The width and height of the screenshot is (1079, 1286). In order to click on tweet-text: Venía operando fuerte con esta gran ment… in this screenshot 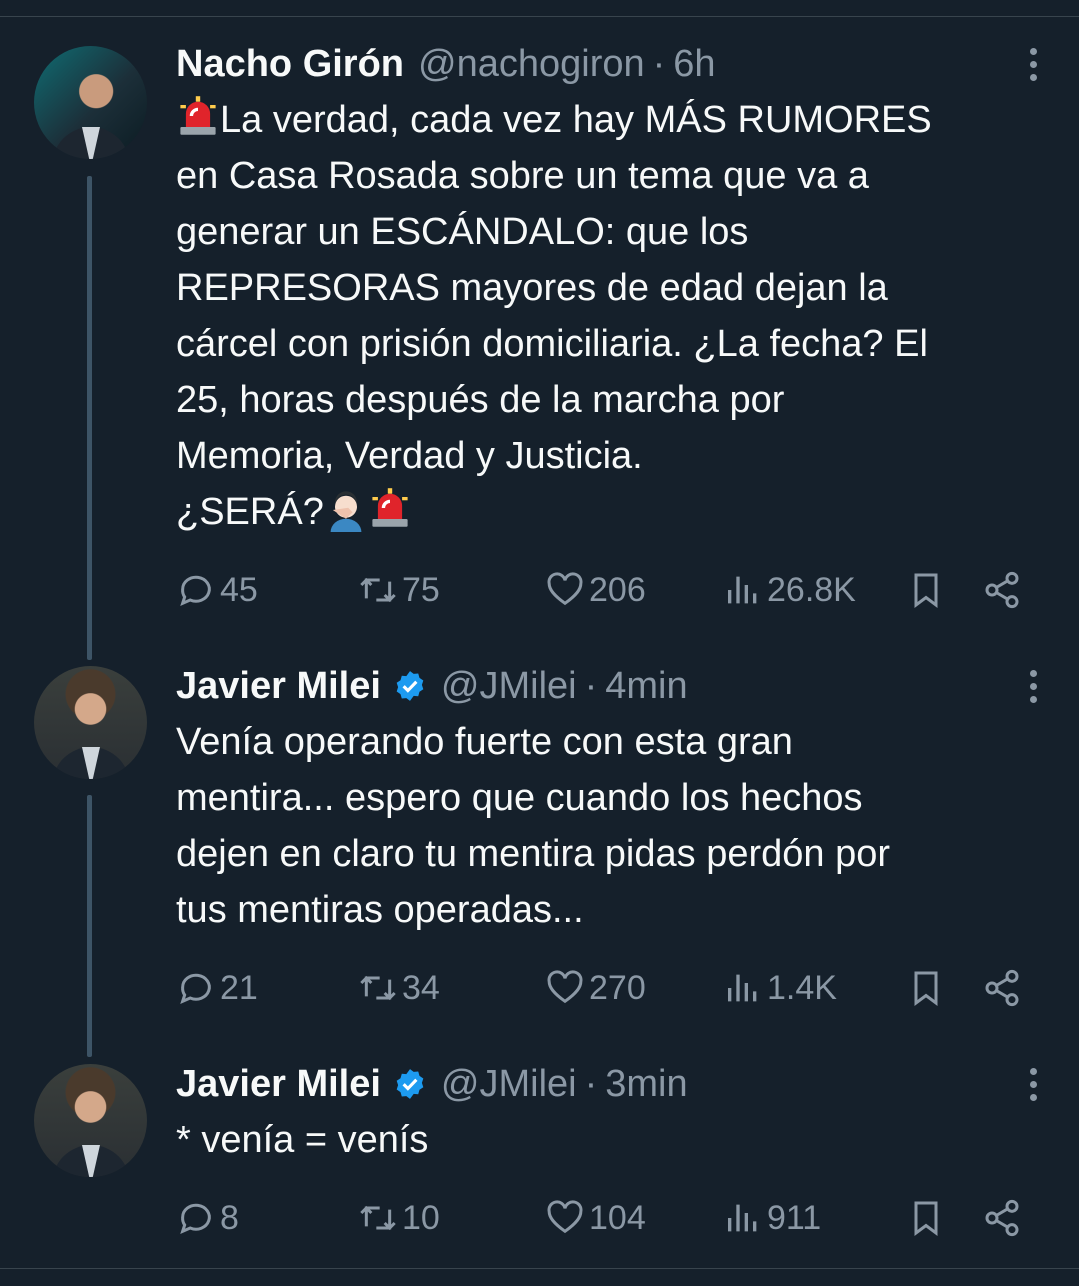, I will do `click(607, 826)`.